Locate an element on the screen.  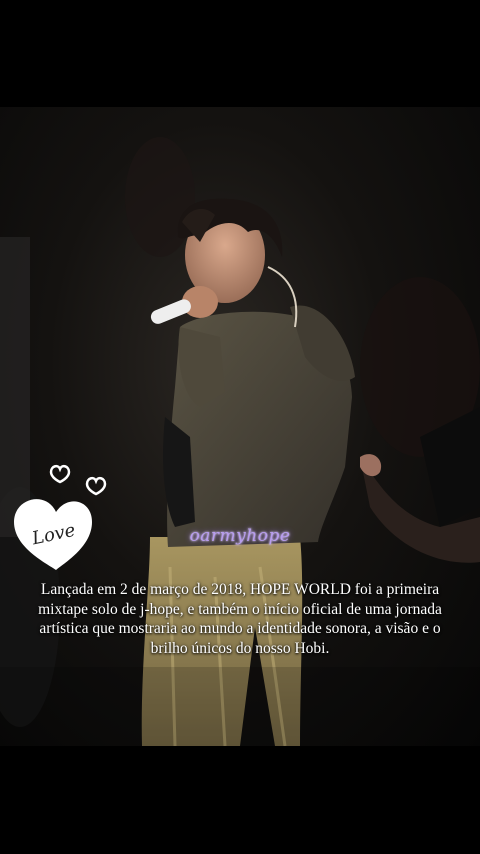
watermark: oarmyhope is located at coordinates (240, 536).